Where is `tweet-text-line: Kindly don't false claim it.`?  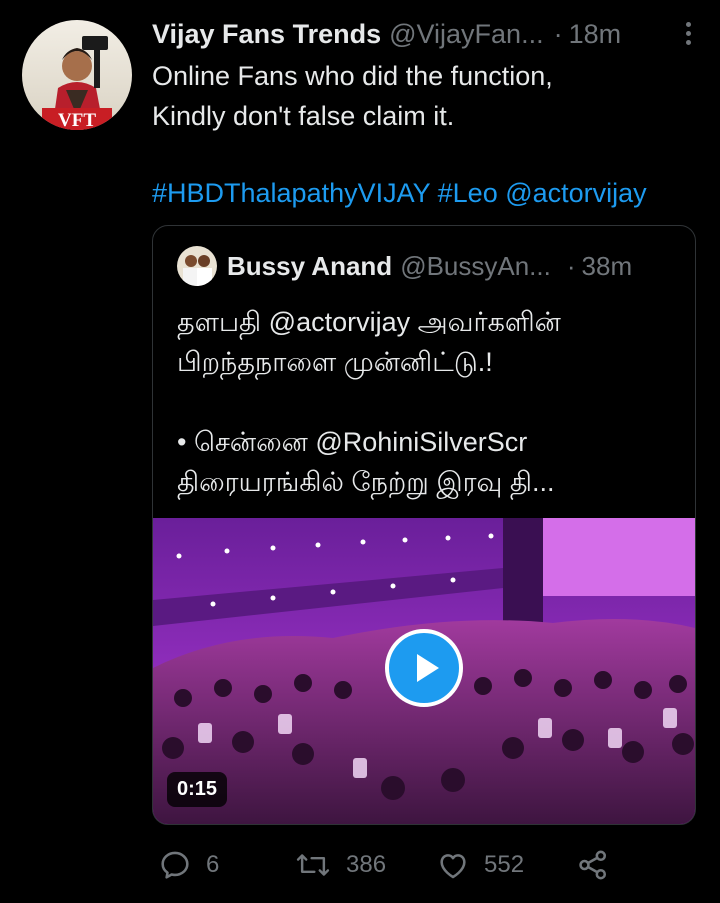
tweet-text-line: Kindly don't false claim it. is located at coordinates (303, 116).